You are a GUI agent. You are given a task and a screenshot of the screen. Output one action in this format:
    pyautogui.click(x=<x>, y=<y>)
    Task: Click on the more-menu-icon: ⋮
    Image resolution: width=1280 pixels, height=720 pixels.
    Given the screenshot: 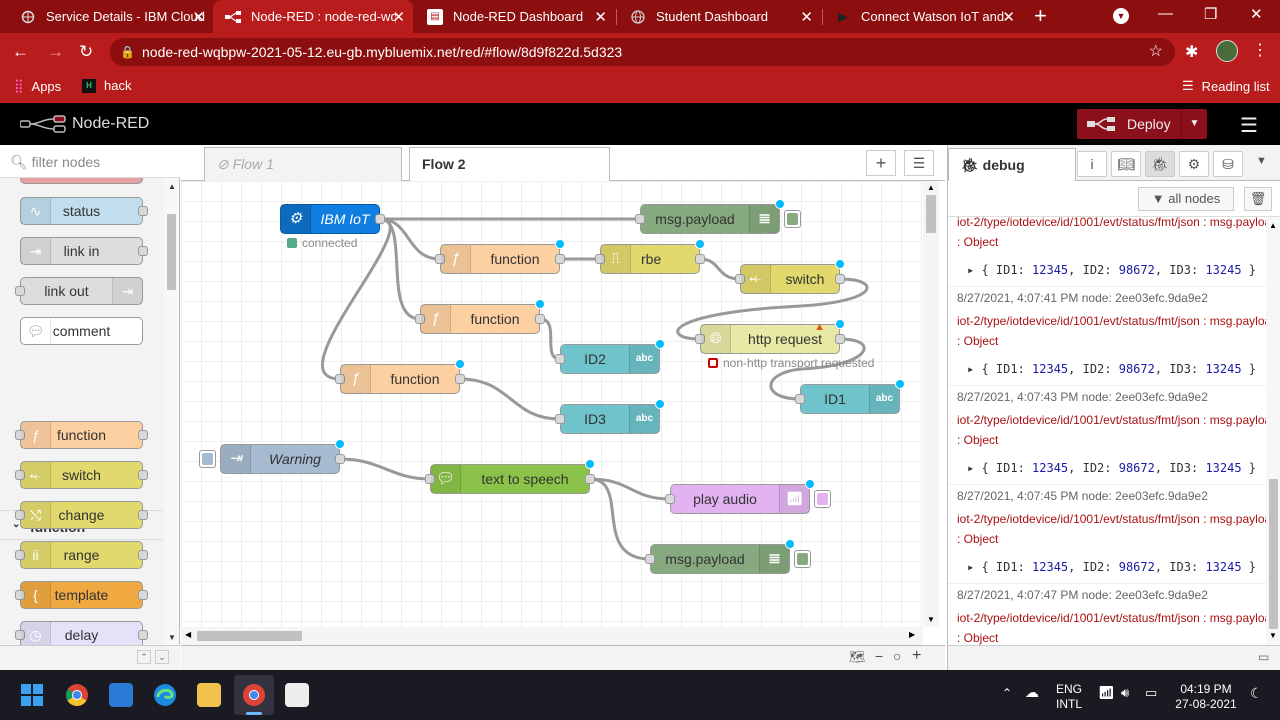 What is the action you would take?
    pyautogui.click(x=1260, y=50)
    